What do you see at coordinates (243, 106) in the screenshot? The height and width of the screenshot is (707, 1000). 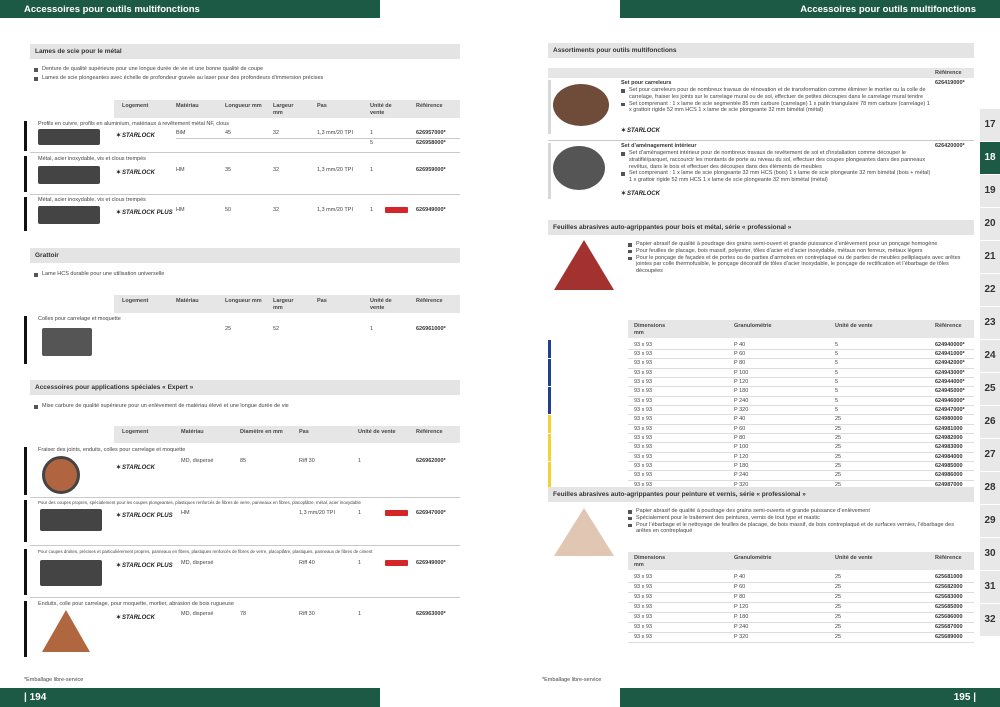 I see `col-longueur: Longueur mm` at bounding box center [243, 106].